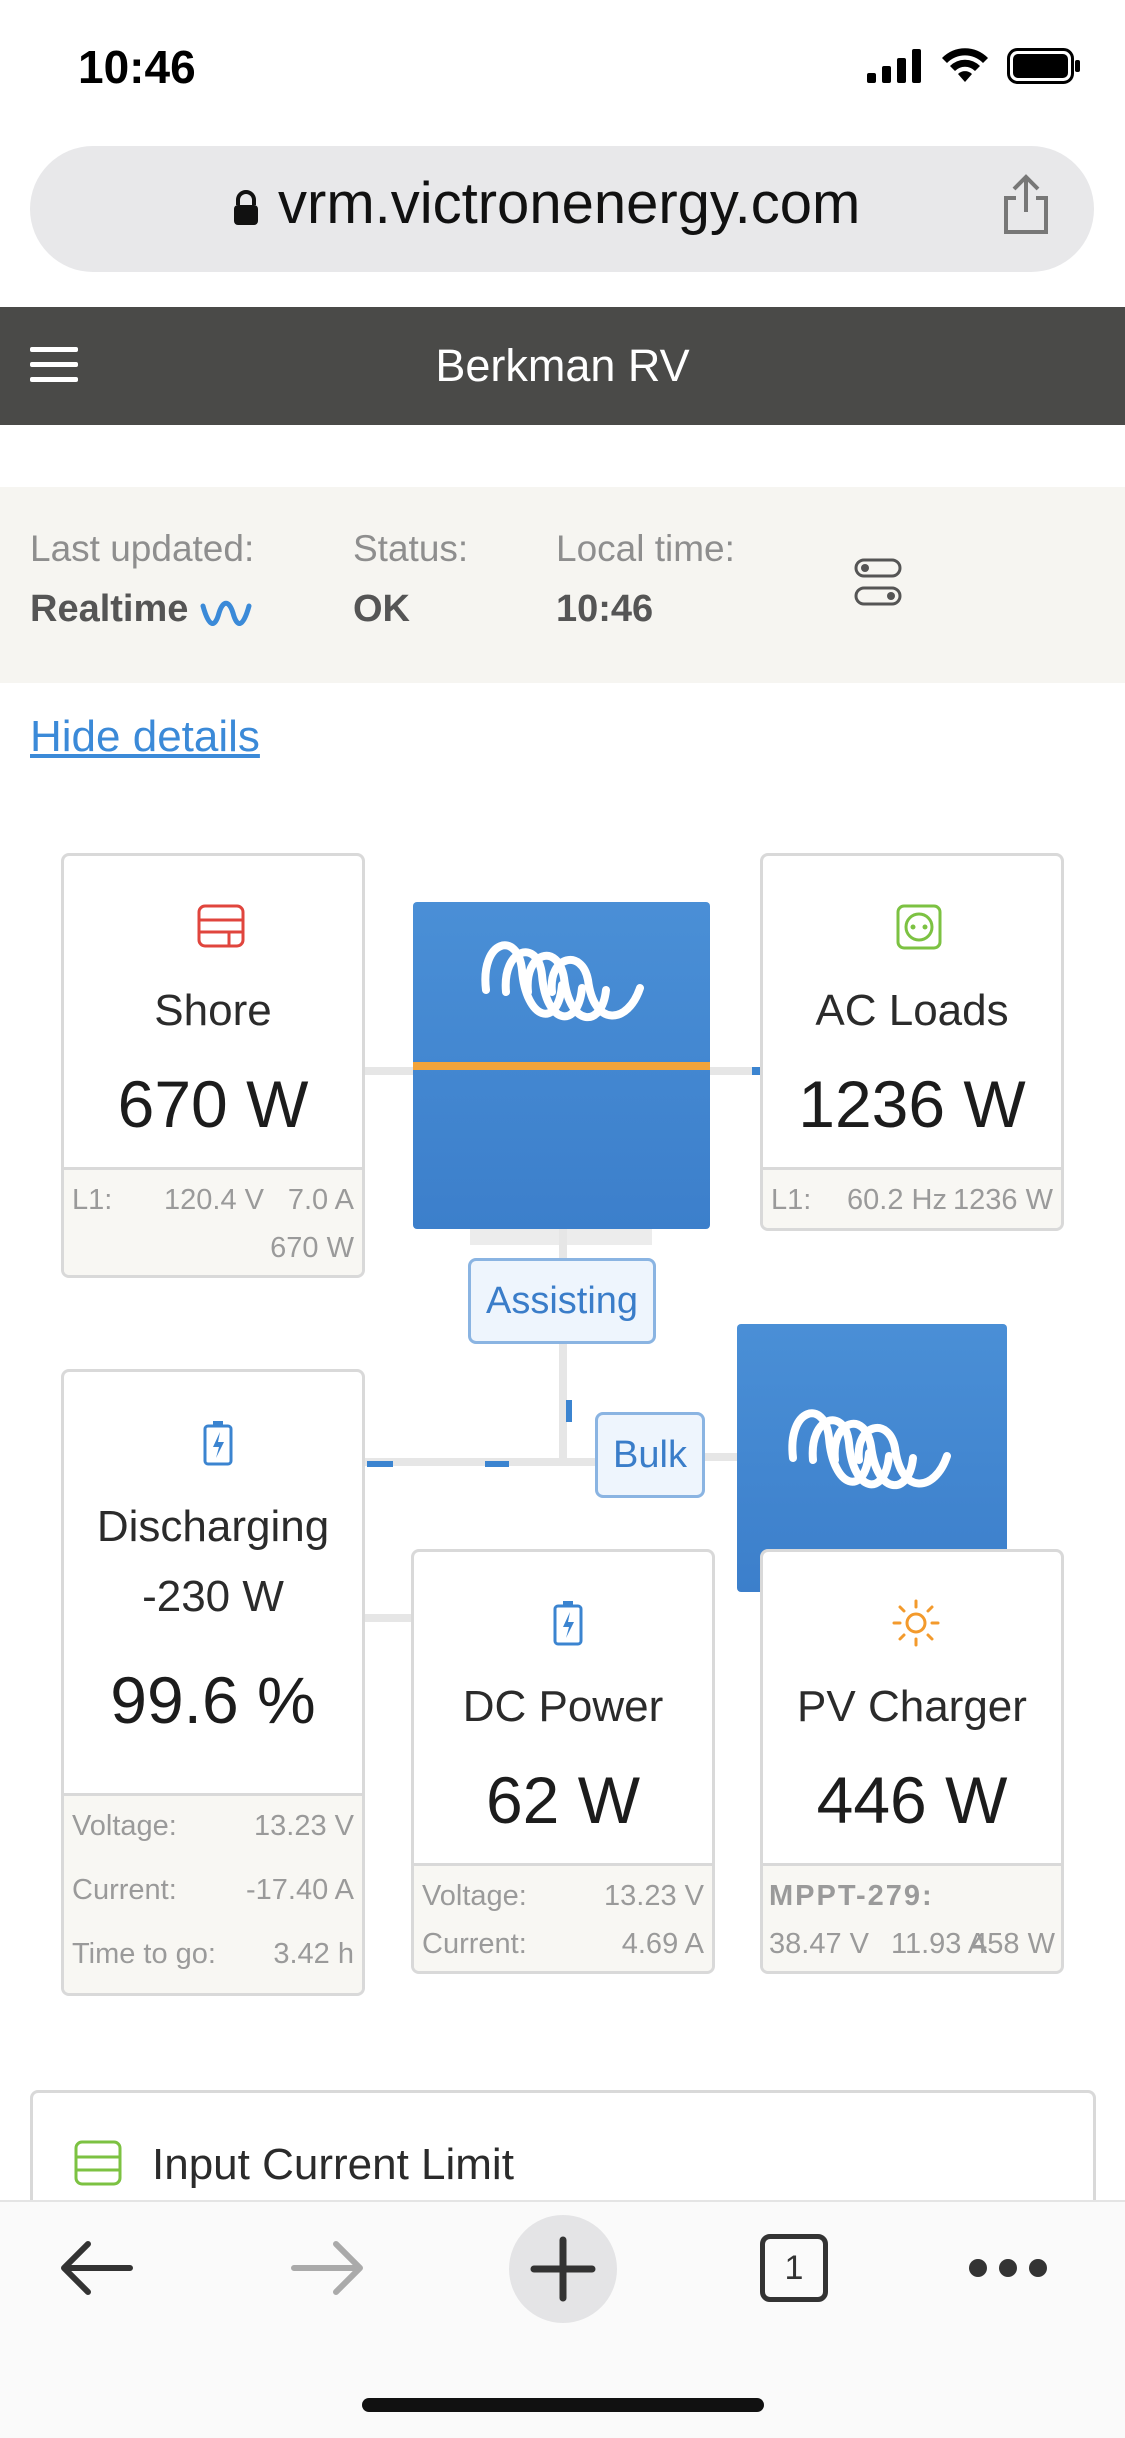 This screenshot has height=2438, width=1125. What do you see at coordinates (654, 1896) in the screenshot?
I see `dc-voltage: 13.23 V` at bounding box center [654, 1896].